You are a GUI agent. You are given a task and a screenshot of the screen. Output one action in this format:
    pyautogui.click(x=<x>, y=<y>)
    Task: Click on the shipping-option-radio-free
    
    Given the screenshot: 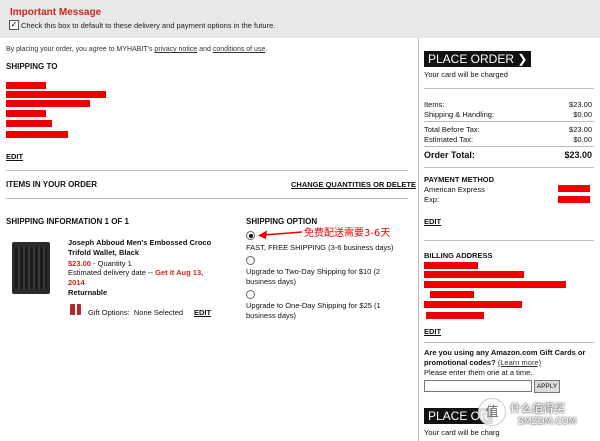 What is the action you would take?
    pyautogui.click(x=250, y=235)
    